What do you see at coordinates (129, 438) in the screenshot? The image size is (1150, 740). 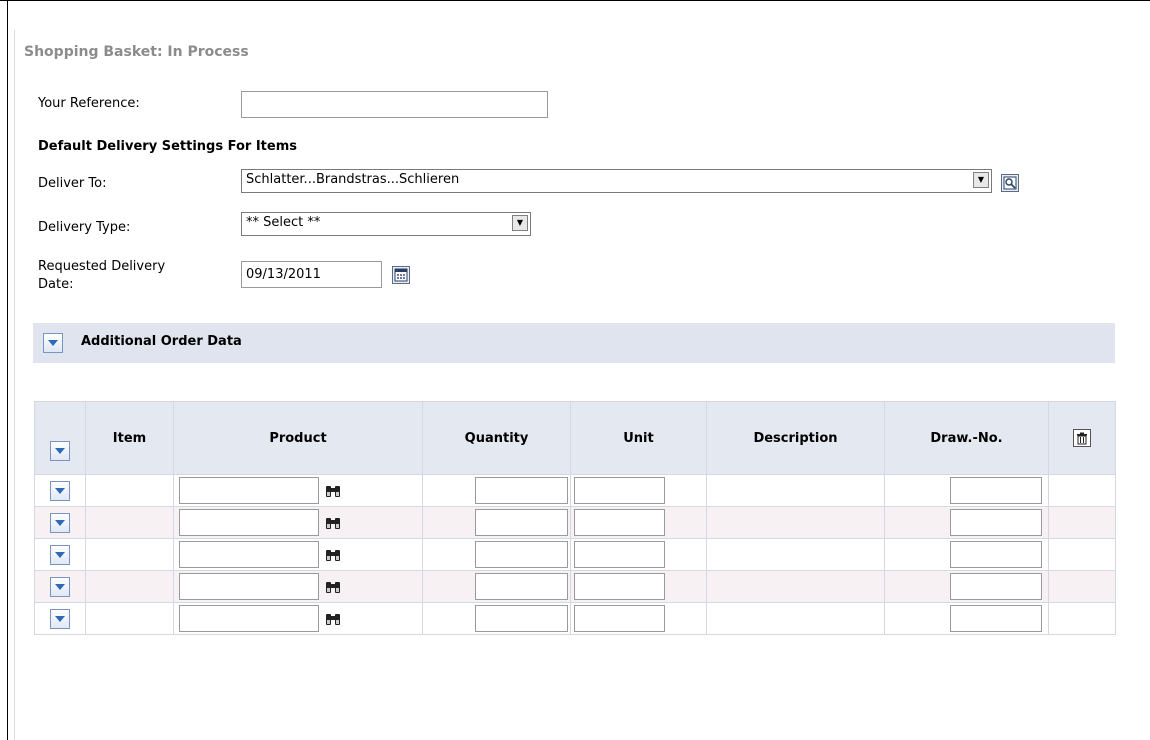 I see `header-item: Item` at bounding box center [129, 438].